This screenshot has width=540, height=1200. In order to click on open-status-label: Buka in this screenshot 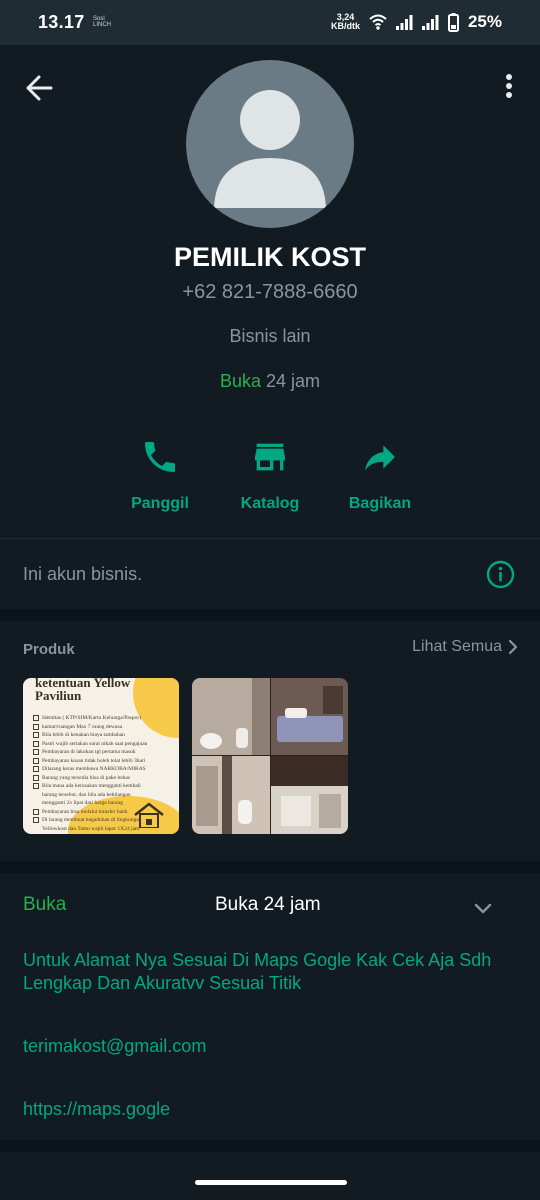, I will do `click(45, 904)`.